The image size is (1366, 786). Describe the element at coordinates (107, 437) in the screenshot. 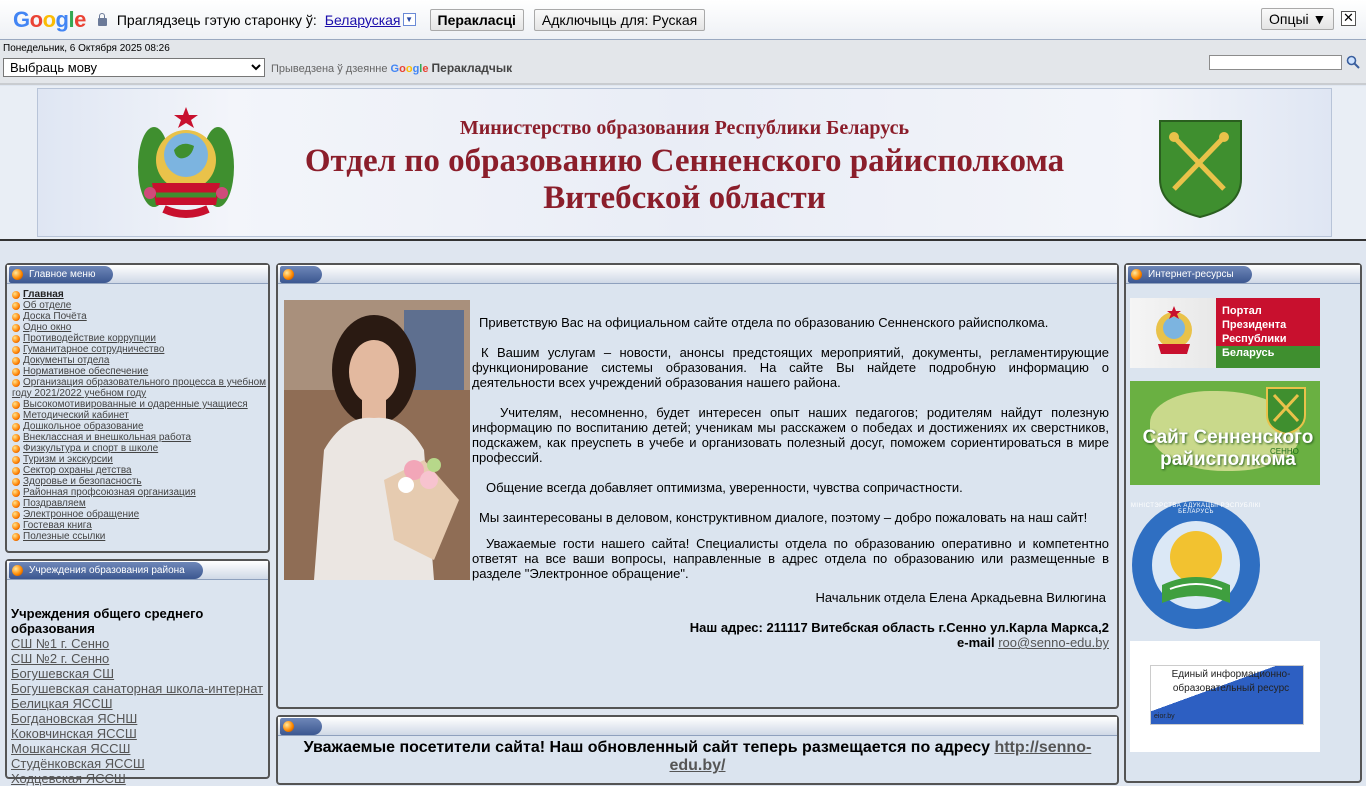

I see `menu-item-link: Внеклассная и внешкольная работа` at that location.